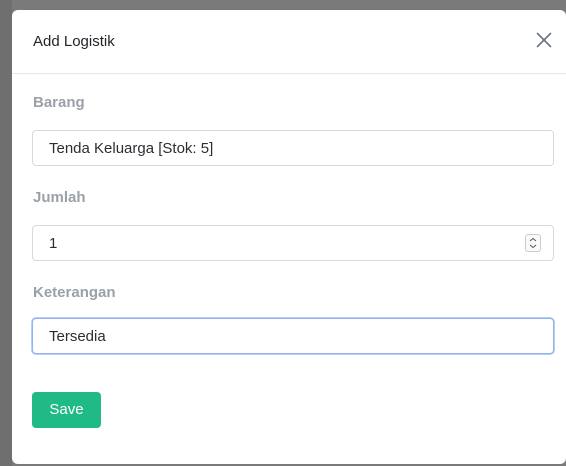 The height and width of the screenshot is (466, 566). What do you see at coordinates (293, 336) in the screenshot?
I see `keterangan-input: Tersedia` at bounding box center [293, 336].